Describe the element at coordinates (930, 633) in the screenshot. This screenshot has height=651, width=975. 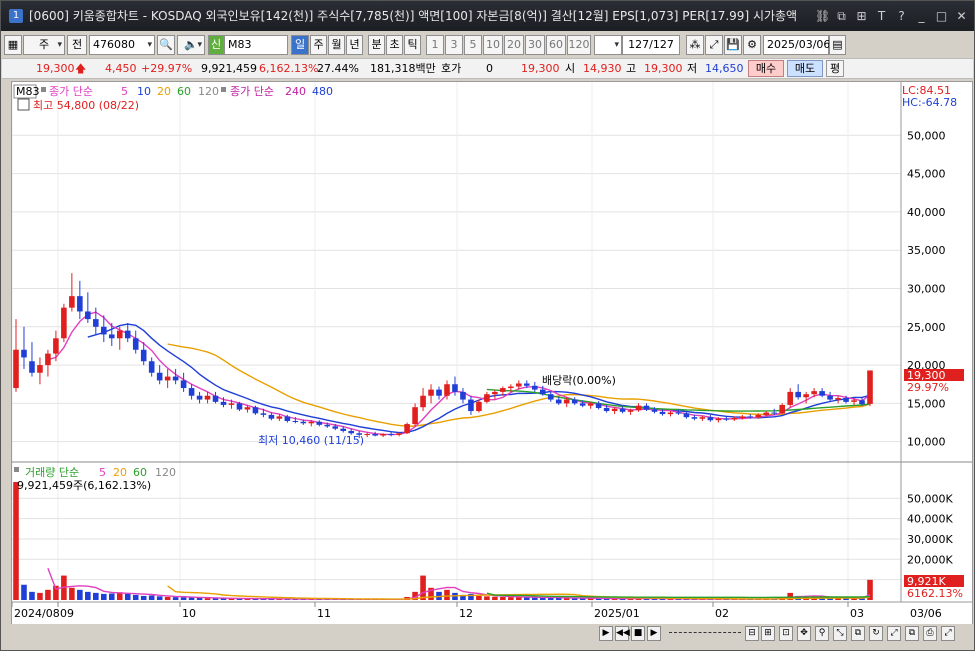
I see `print-icon: ⎙` at that location.